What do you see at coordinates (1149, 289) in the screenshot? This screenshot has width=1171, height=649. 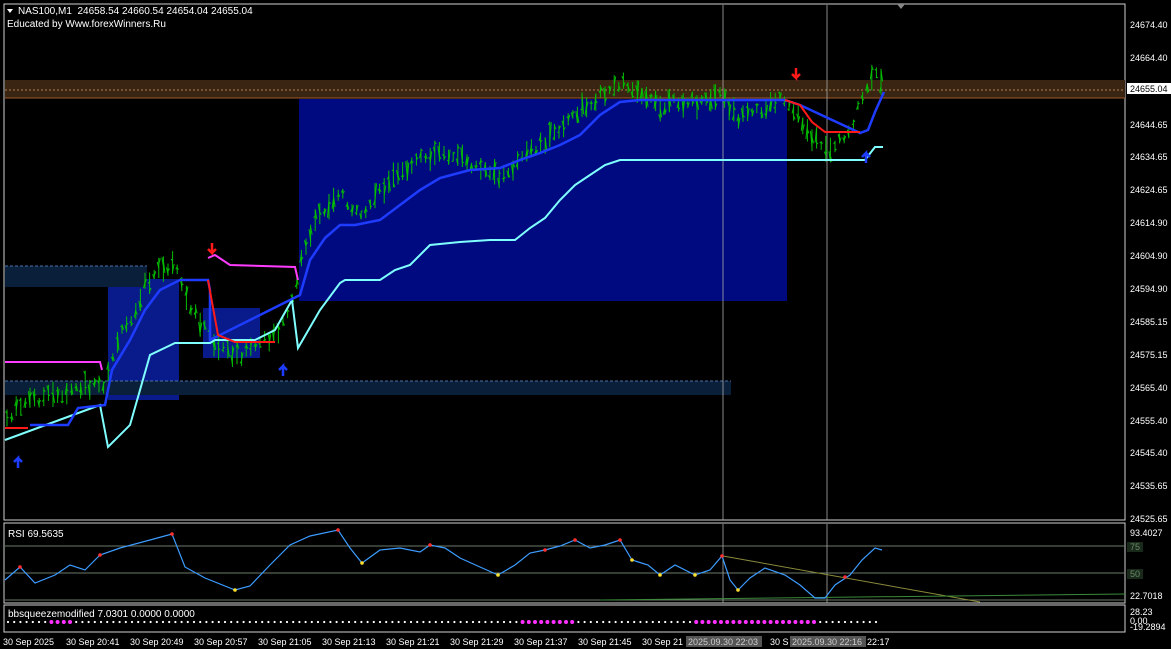 I see `price-label: 24594.90` at bounding box center [1149, 289].